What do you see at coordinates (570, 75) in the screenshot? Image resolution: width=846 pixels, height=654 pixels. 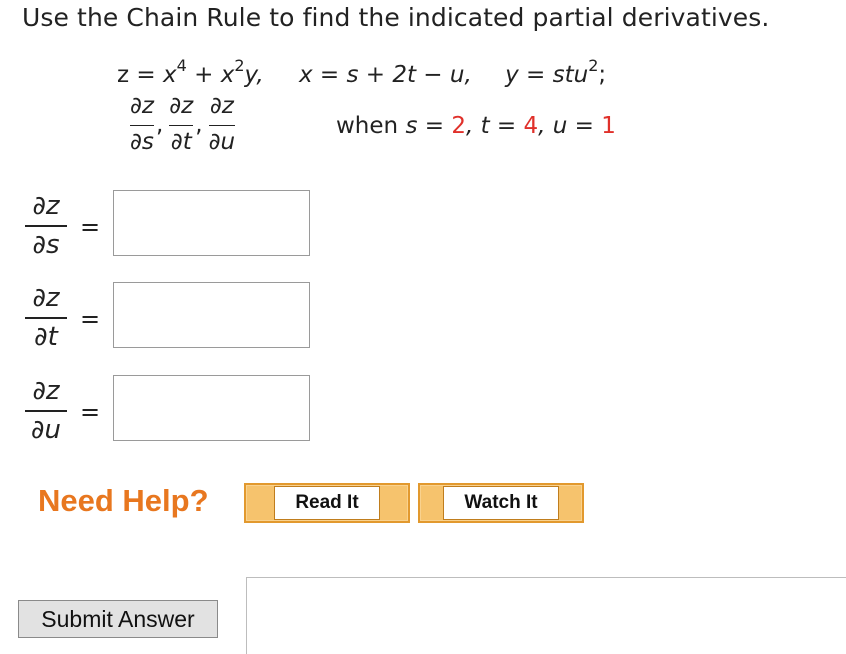 I see `y-stu: stu` at bounding box center [570, 75].